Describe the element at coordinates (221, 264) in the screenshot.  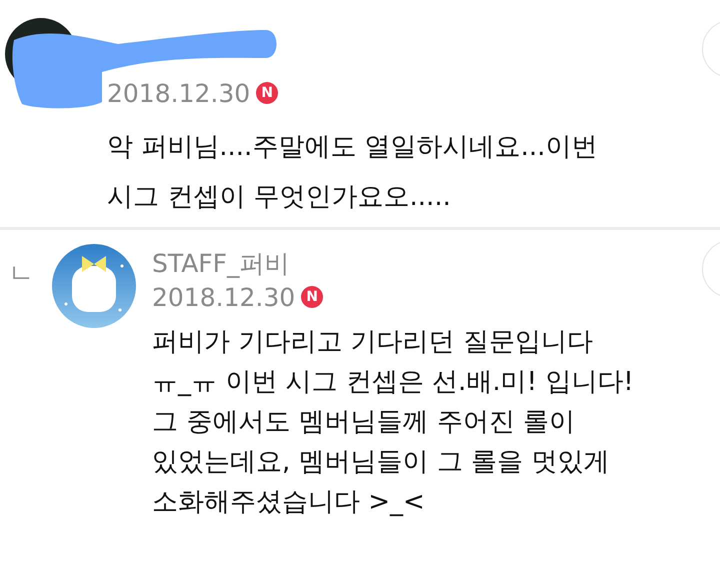
I see `author-name: STAFF_퍼비` at that location.